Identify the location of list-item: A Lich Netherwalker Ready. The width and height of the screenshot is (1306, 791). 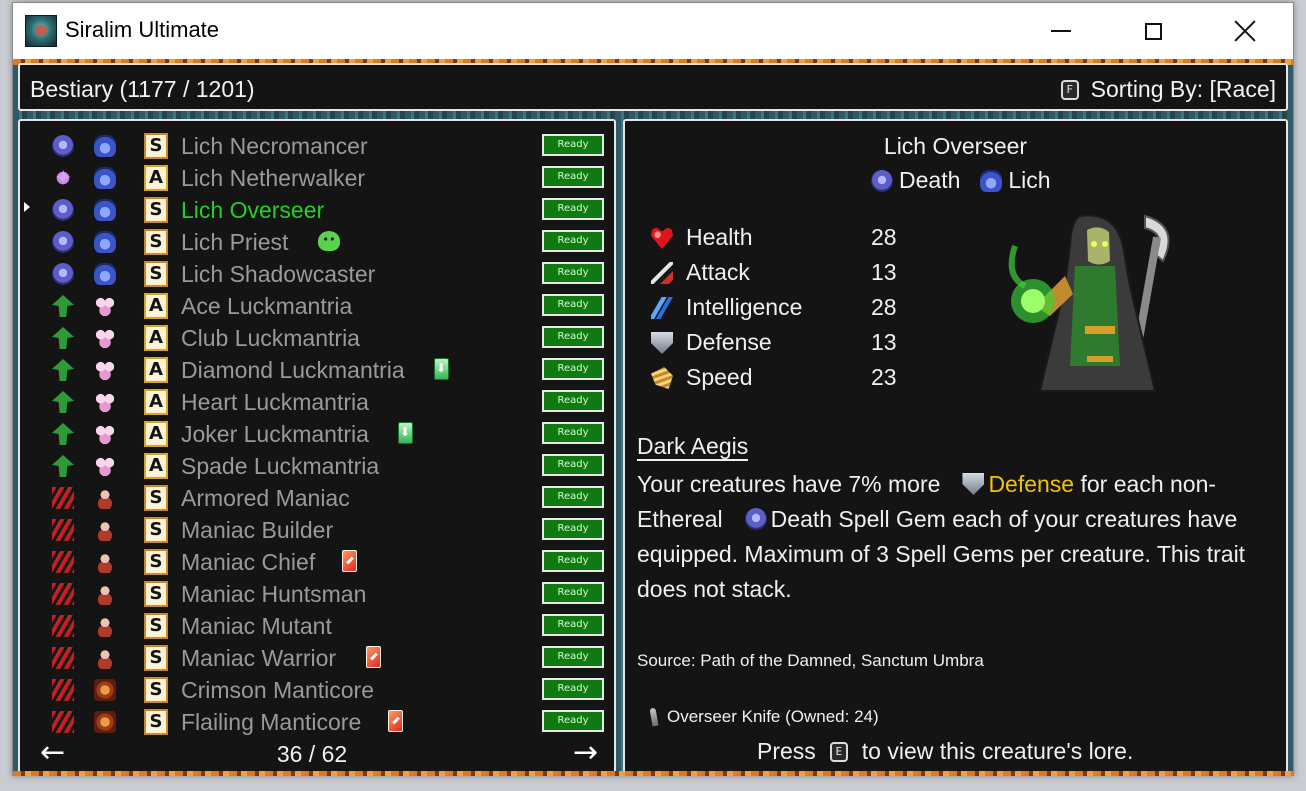
(317, 177).